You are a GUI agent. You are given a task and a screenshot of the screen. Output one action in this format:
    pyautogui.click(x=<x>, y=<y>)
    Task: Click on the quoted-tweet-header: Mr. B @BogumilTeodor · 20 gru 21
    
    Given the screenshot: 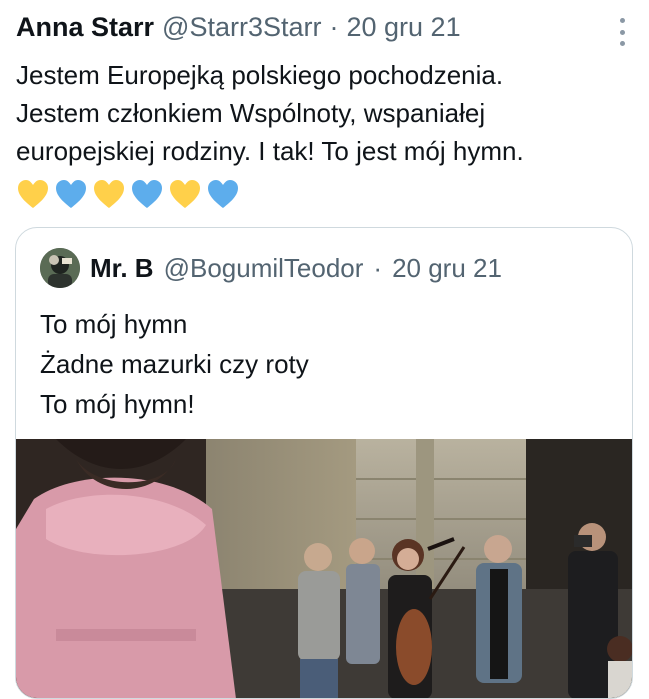 What is the action you would take?
    pyautogui.click(x=271, y=268)
    